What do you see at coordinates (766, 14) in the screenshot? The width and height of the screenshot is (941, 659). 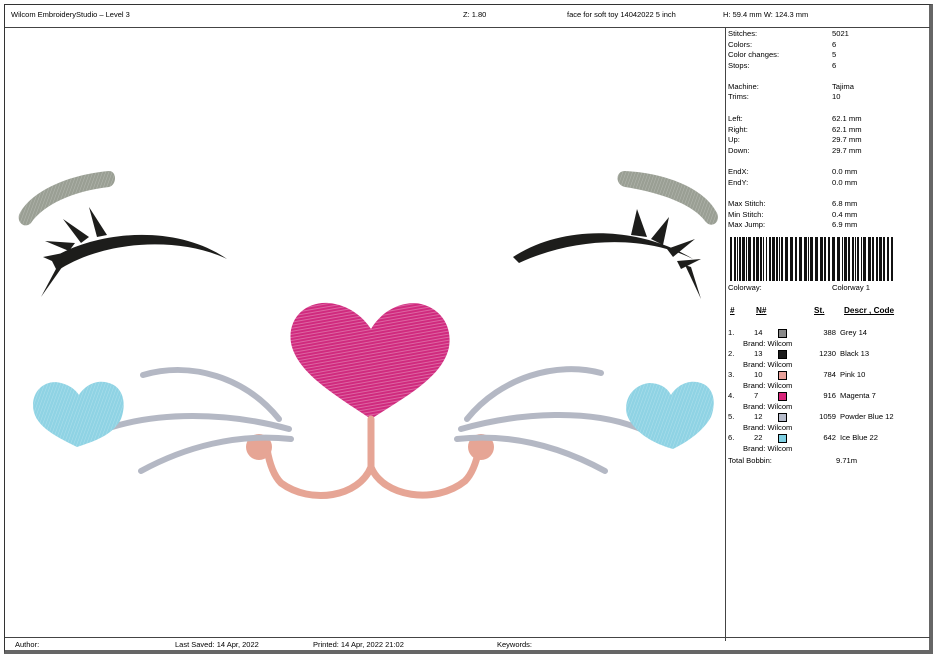 I see `design-dimensions: H: 59.4 mm W: 124.3 mm` at bounding box center [766, 14].